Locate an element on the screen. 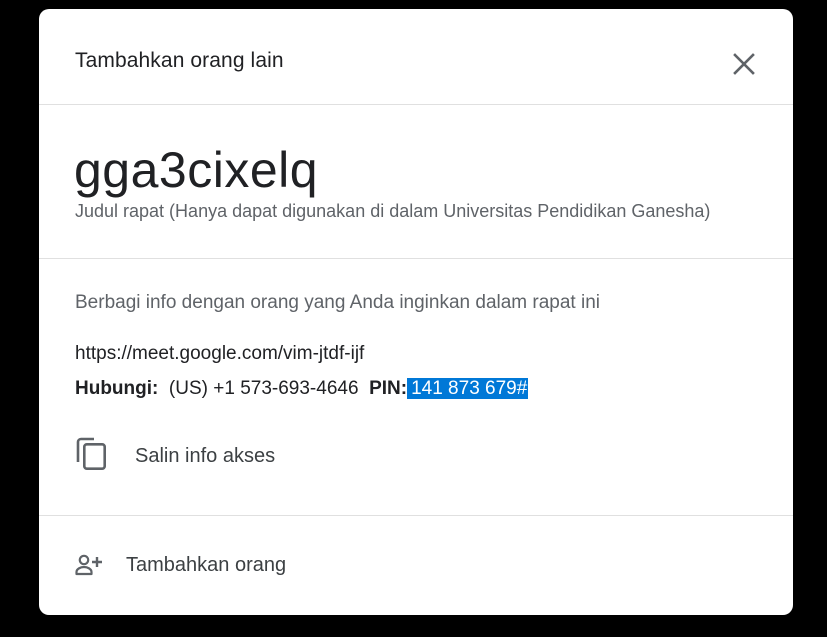  phone-label: Hubungi: is located at coordinates (117, 388).